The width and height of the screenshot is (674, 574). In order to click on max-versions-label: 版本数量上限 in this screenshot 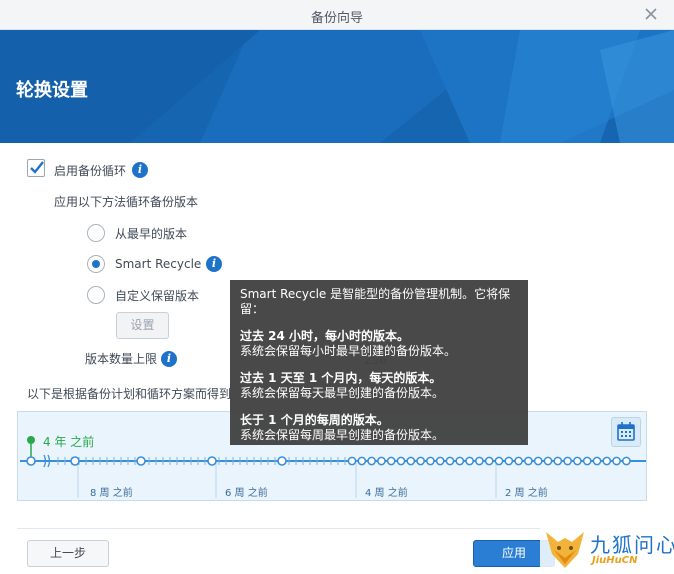, I will do `click(121, 359)`.